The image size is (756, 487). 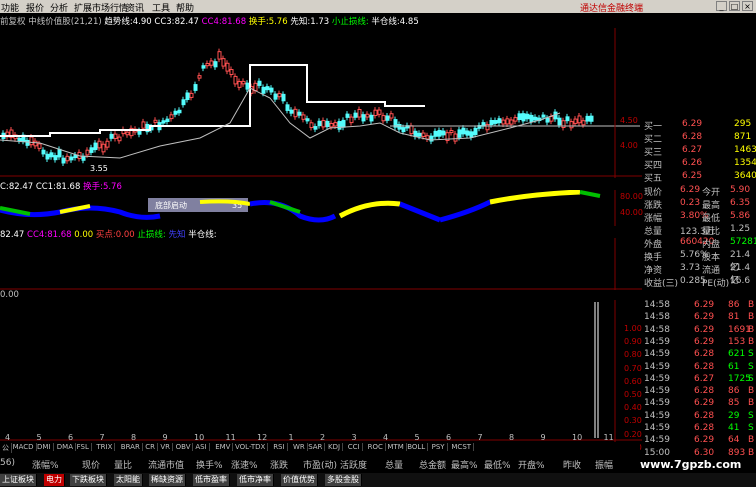 What do you see at coordinates (135, 7) in the screenshot?
I see `menu-news: 资讯` at bounding box center [135, 7].